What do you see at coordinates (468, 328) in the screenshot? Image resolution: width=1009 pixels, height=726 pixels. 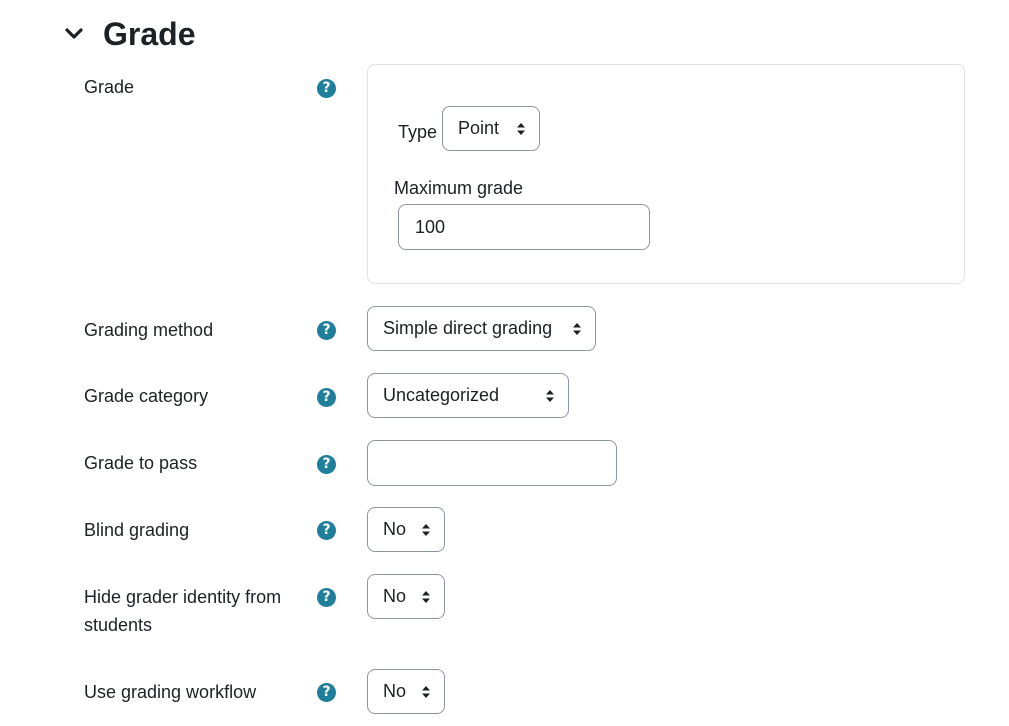 I see `grading-method-value: Simple direct grading` at bounding box center [468, 328].